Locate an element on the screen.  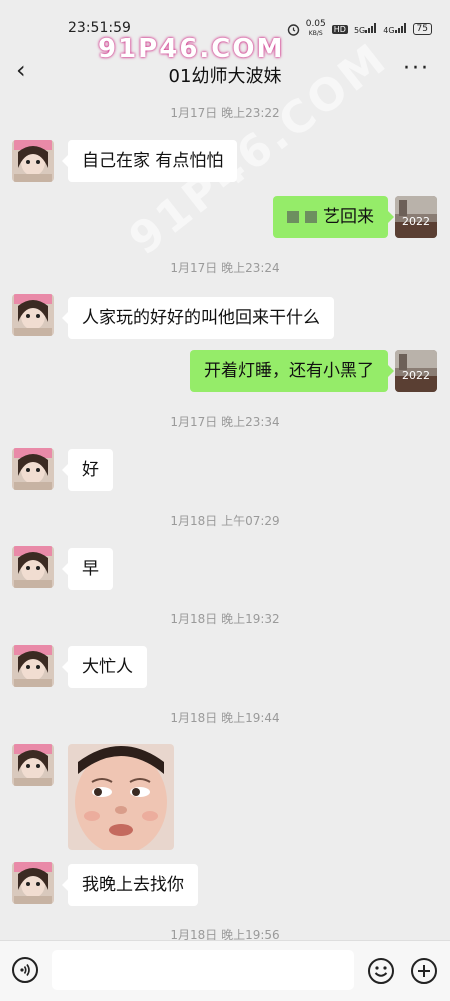
signal-4g: 4G is located at coordinates (394, 29).